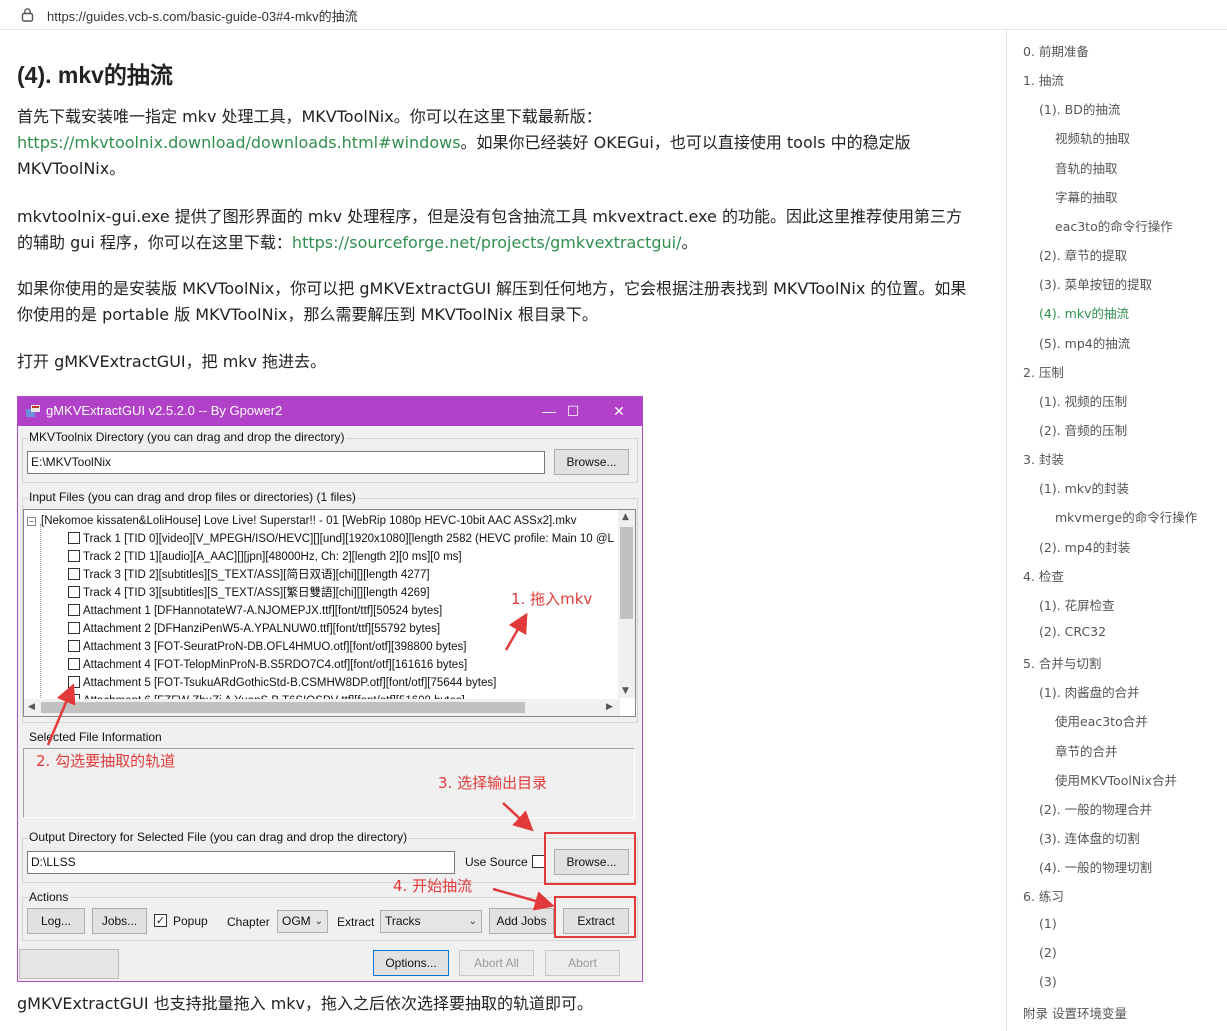 Image resolution: width=1227 pixels, height=1031 pixels. What do you see at coordinates (1095, 808) in the screenshot?
I see `toc-item: (2). 一般的物理合并` at bounding box center [1095, 808].